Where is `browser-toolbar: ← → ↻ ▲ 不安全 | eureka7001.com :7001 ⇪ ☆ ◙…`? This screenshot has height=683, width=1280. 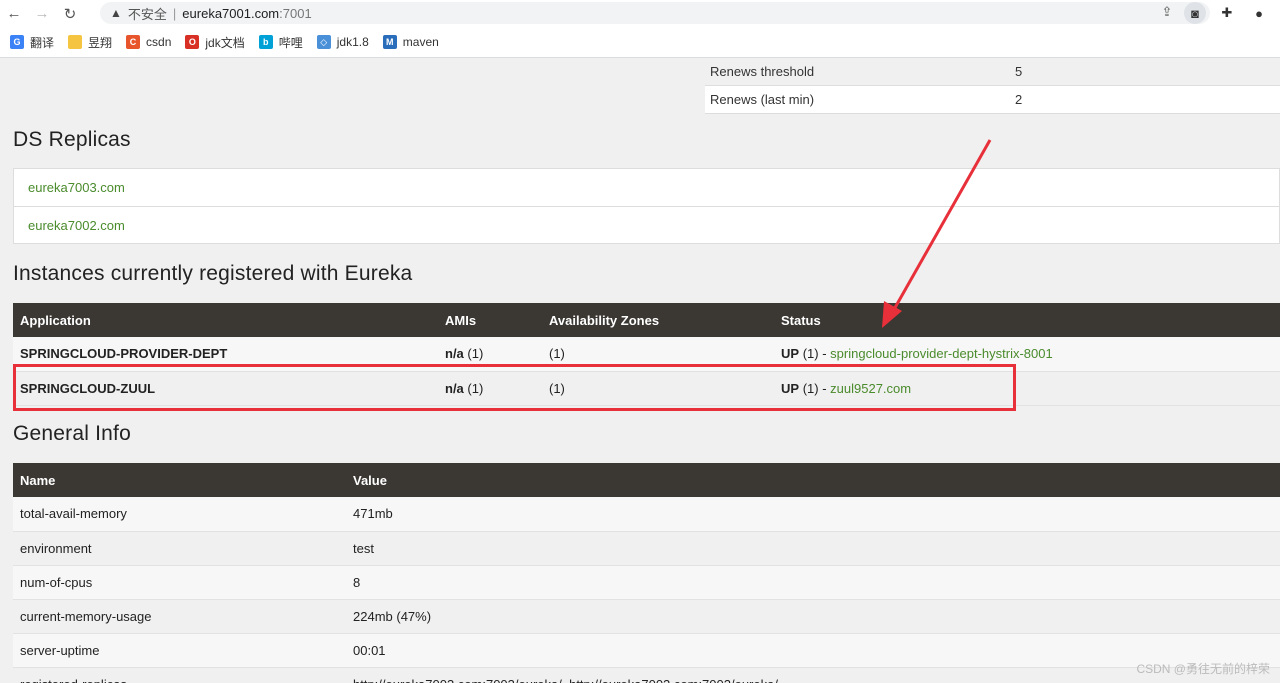 browser-toolbar: ← → ↻ ▲ 不安全 | eureka7001.com :7001 ⇪ ☆ ◙… is located at coordinates (640, 13).